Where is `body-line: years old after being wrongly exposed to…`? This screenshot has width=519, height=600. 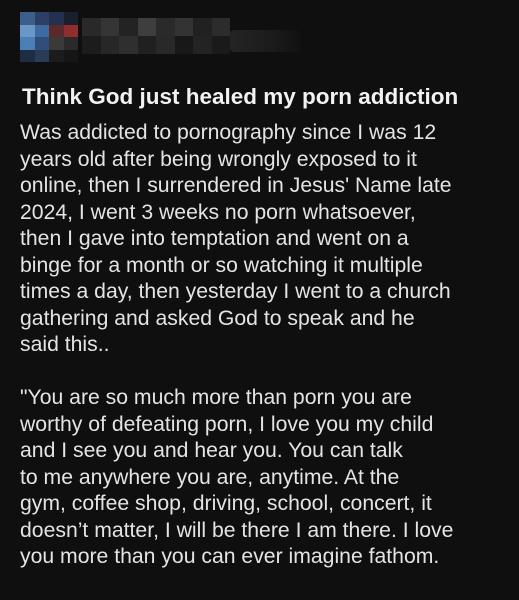 body-line: years old after being wrongly exposed to… is located at coordinates (218, 159).